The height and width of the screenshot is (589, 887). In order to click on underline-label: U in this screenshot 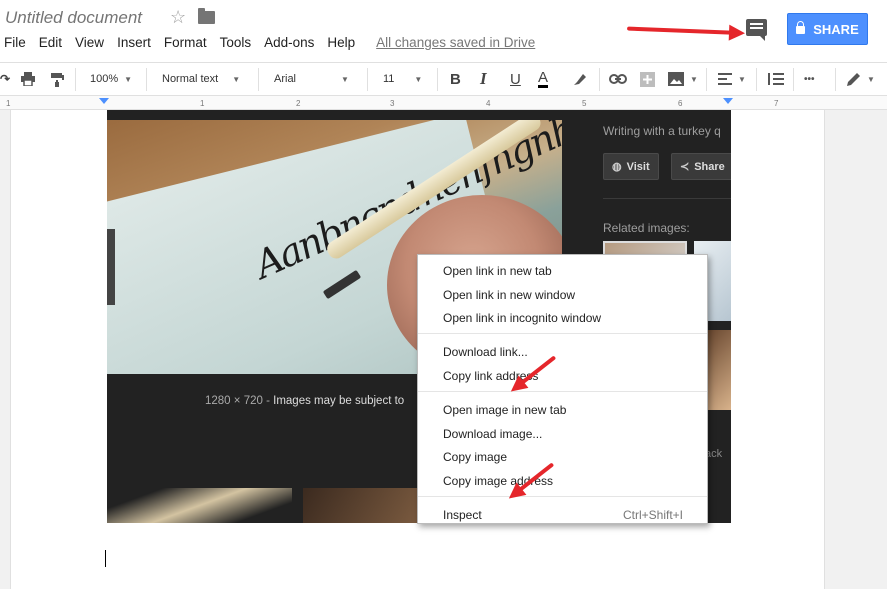, I will do `click(515, 79)`.